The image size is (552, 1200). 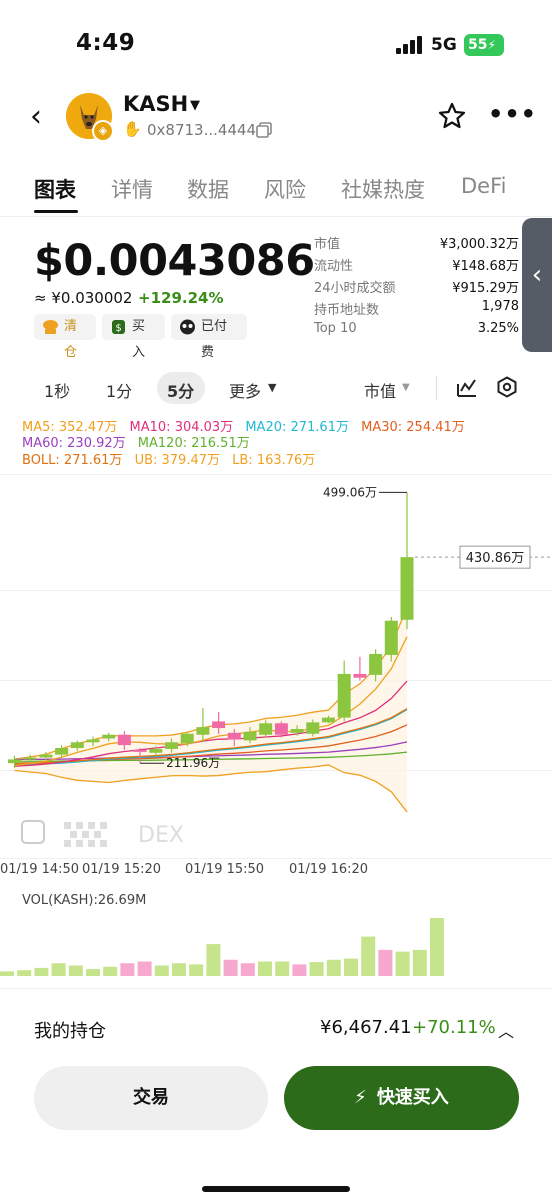 What do you see at coordinates (334, 266) in the screenshot?
I see `stat-label: 流动性` at bounding box center [334, 266].